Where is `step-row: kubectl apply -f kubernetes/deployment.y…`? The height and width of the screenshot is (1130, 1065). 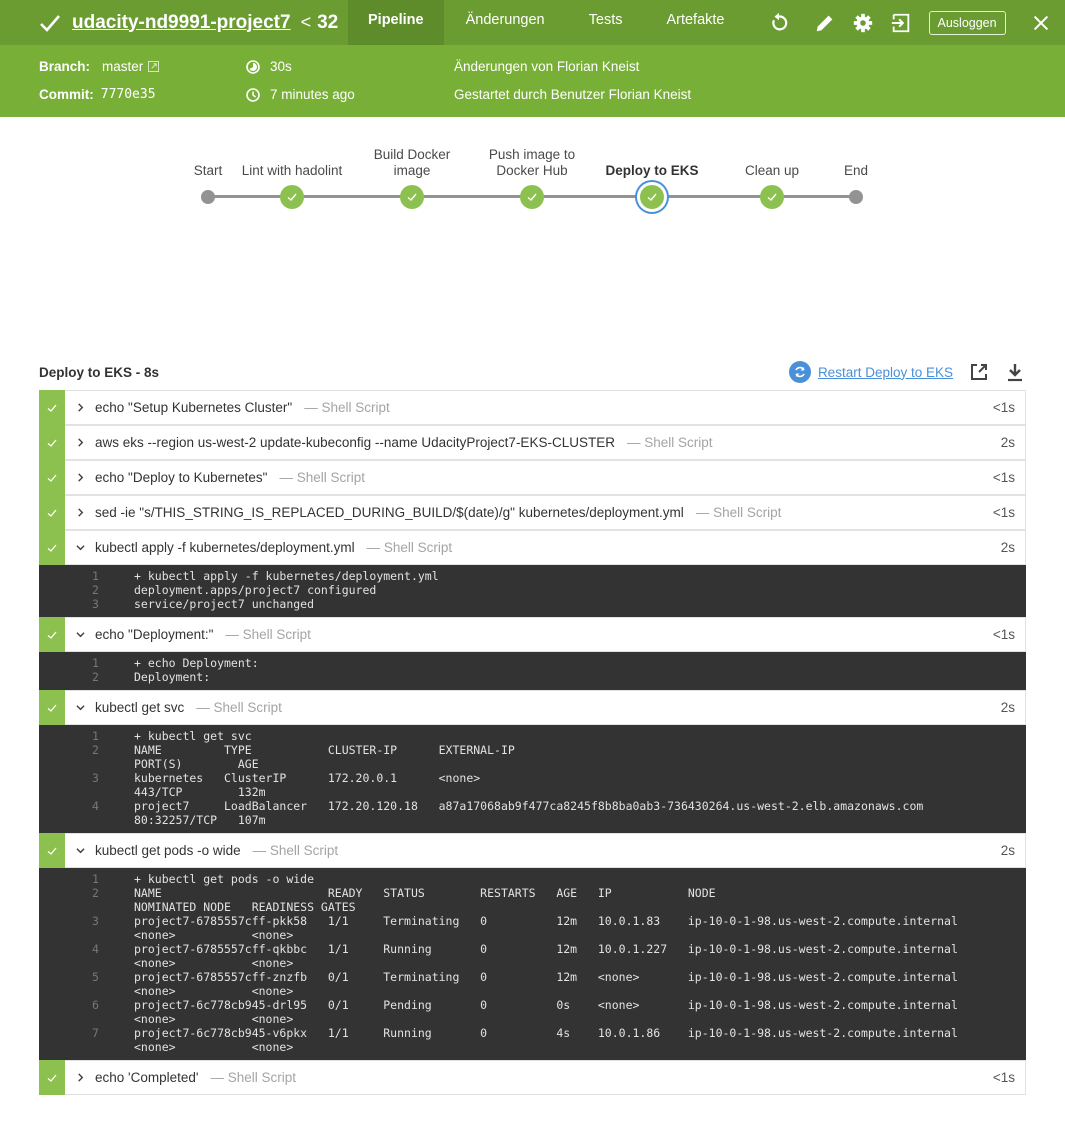
step-row: kubectl apply -f kubernetes/deployment.y… is located at coordinates (532, 547).